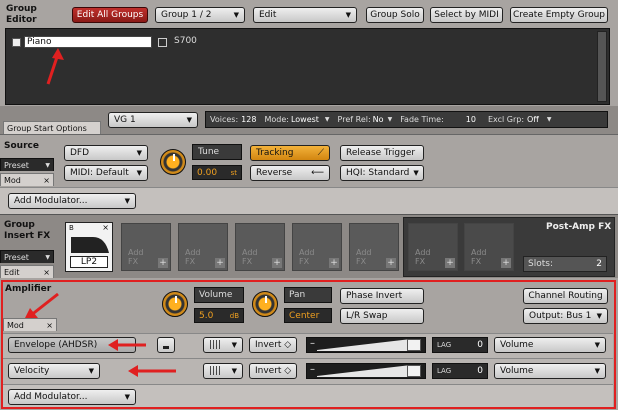 The height and width of the screenshot is (410, 618). What do you see at coordinates (106, 173) in the screenshot?
I see `midi-dropdown: MIDI: Default ▼` at bounding box center [106, 173].